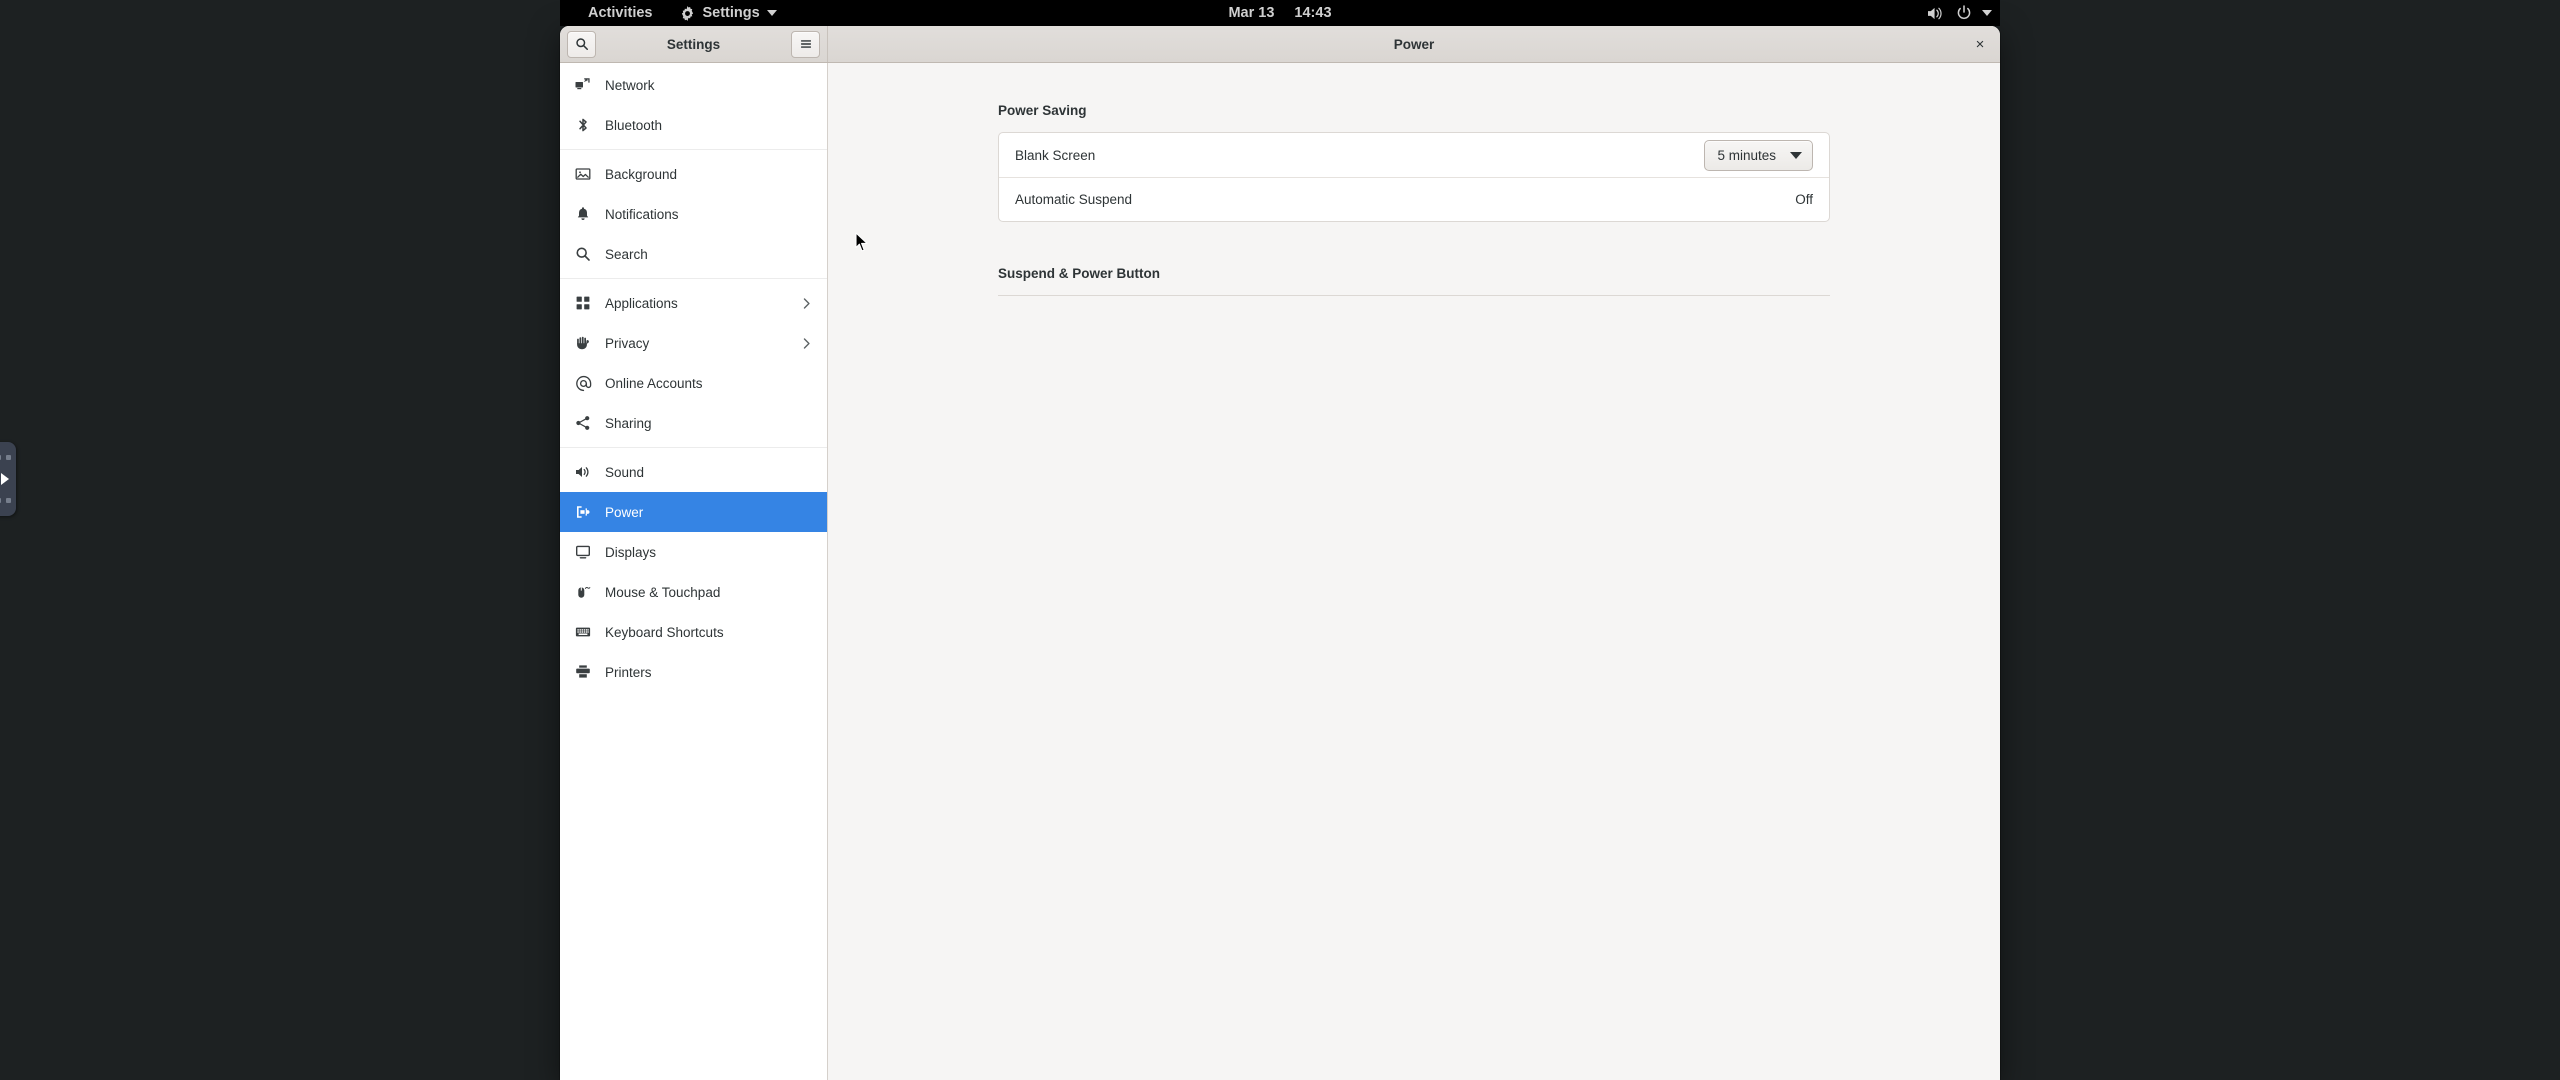 This screenshot has width=2560, height=1080. I want to click on printer-icon, so click(583, 672).